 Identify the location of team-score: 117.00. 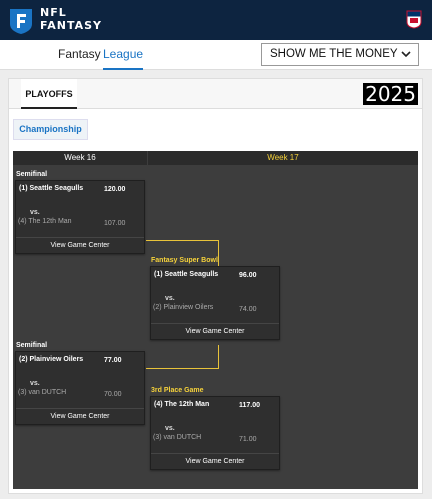
(250, 405).